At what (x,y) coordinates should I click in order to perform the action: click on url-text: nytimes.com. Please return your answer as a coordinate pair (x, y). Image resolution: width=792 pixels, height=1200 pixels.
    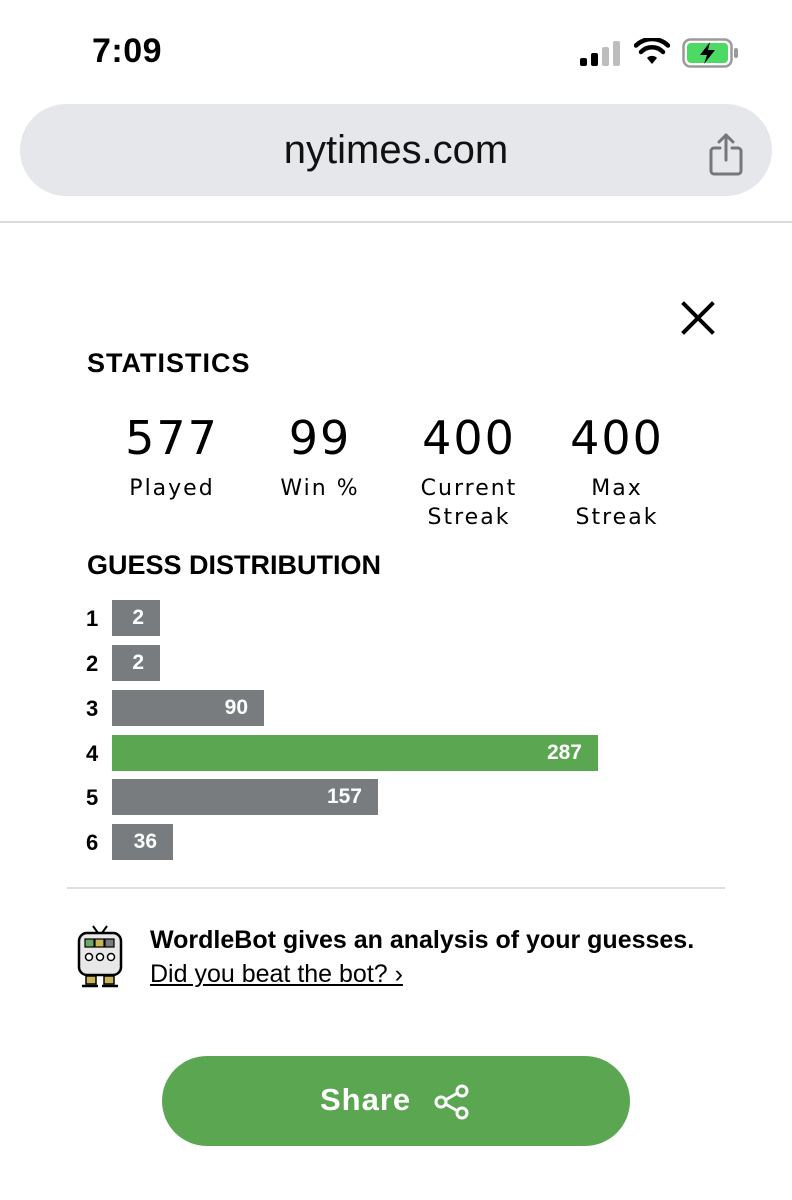
    Looking at the image, I should click on (396, 150).